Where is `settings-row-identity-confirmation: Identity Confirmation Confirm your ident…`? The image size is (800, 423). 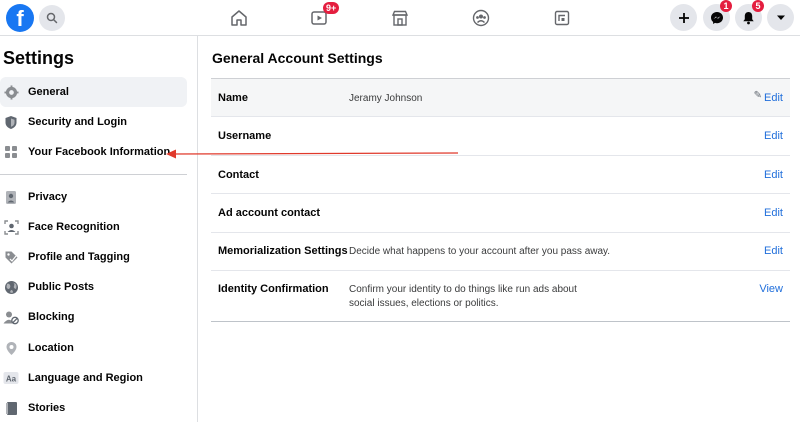 settings-row-identity-confirmation: Identity Confirmation Confirm your ident… is located at coordinates (500, 296).